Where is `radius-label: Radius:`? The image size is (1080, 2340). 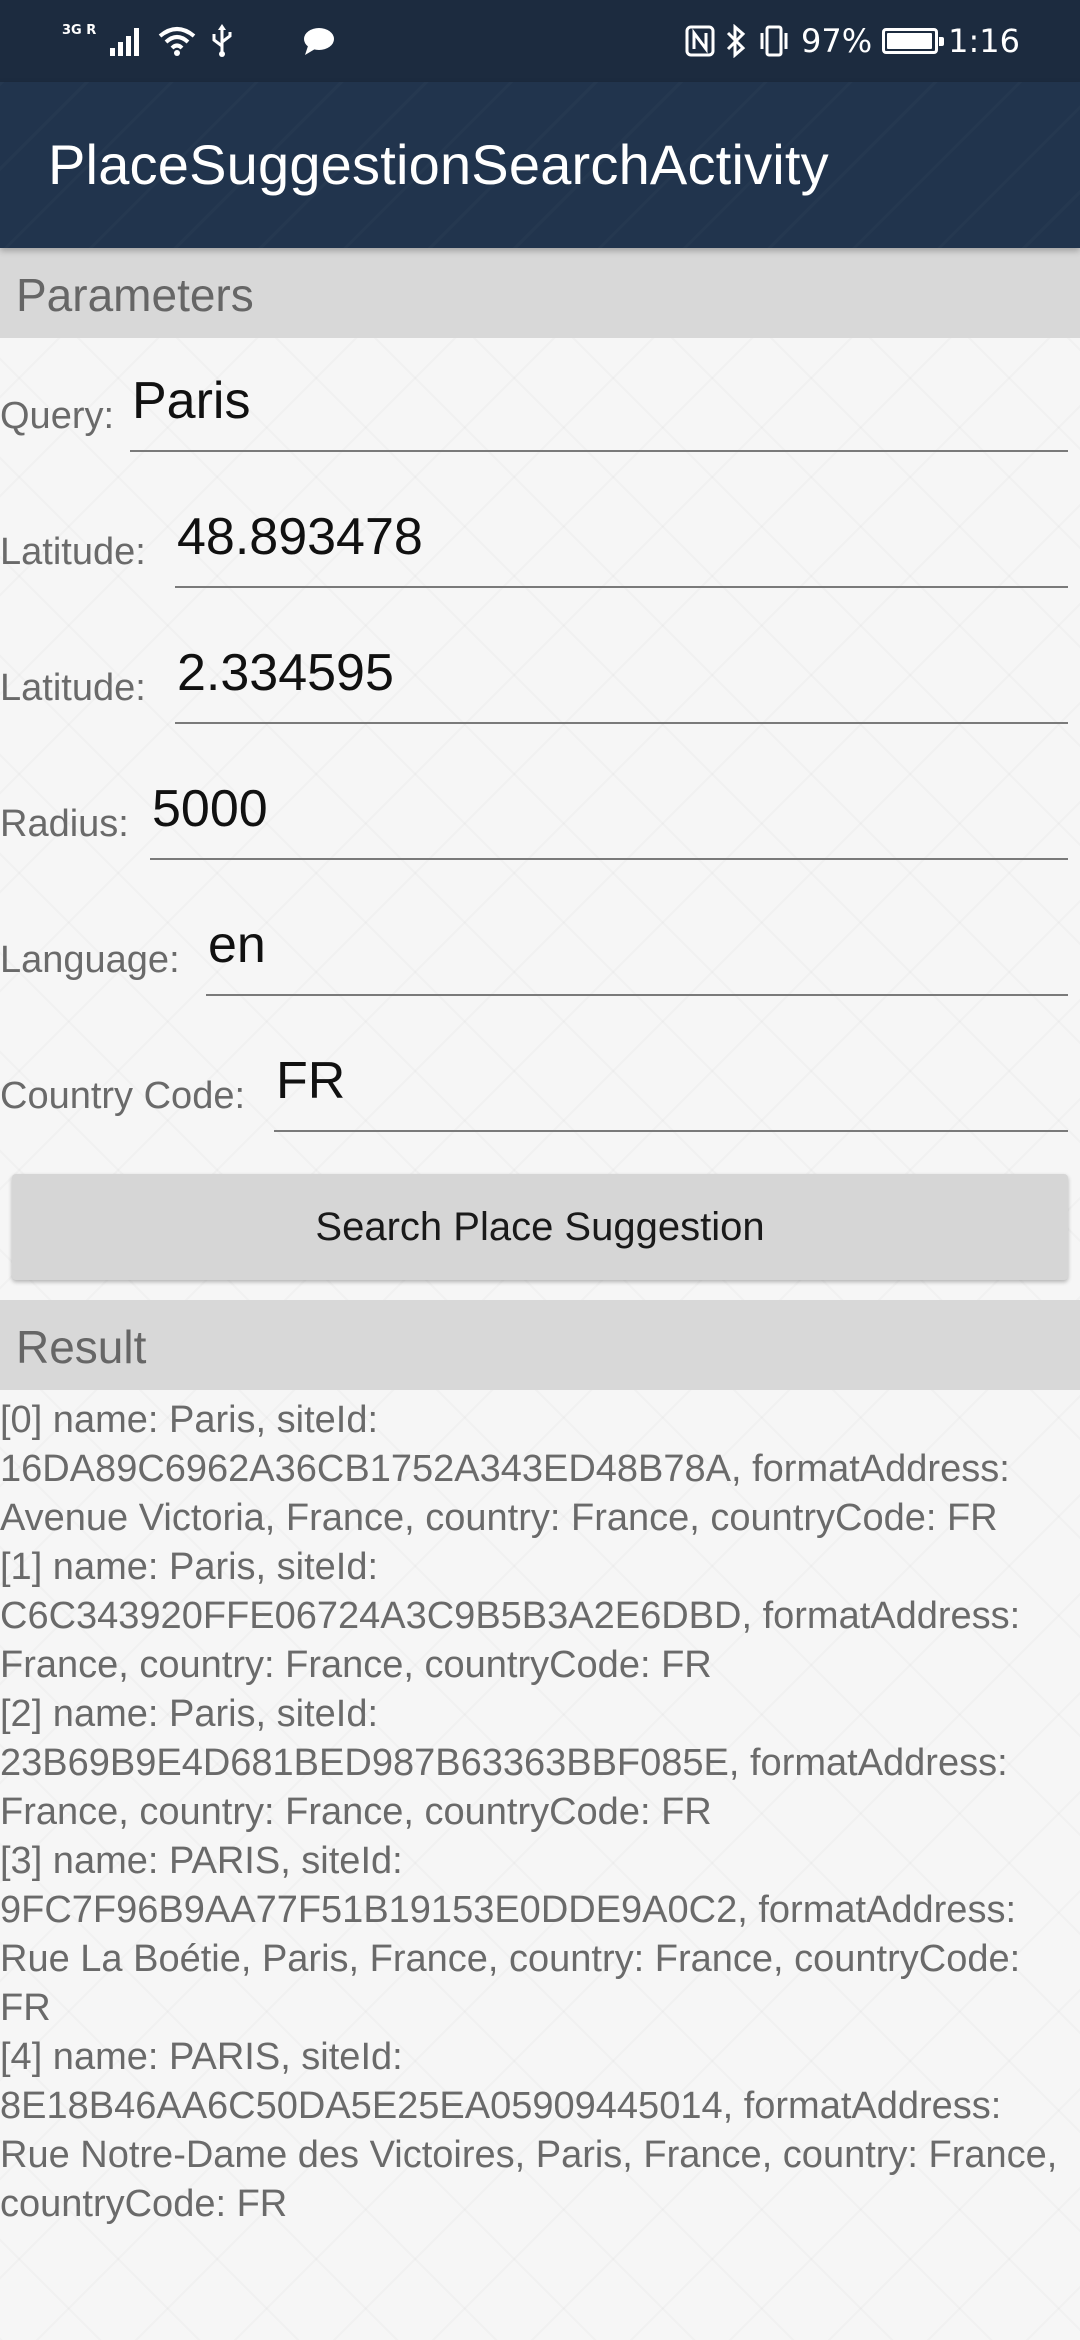 radius-label: Radius: is located at coordinates (64, 824).